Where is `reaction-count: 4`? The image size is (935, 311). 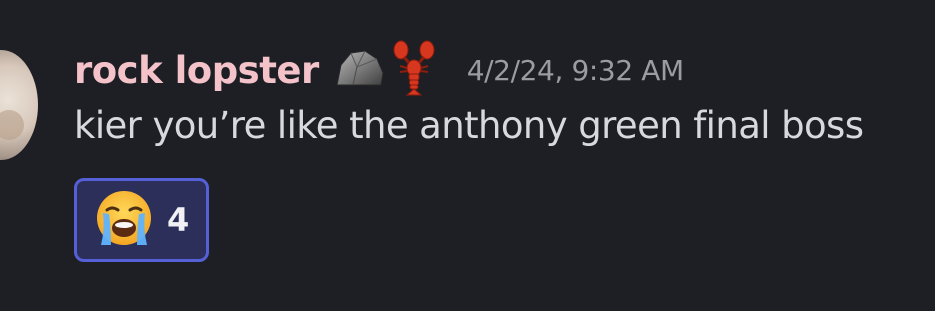 reaction-count: 4 is located at coordinates (178, 220).